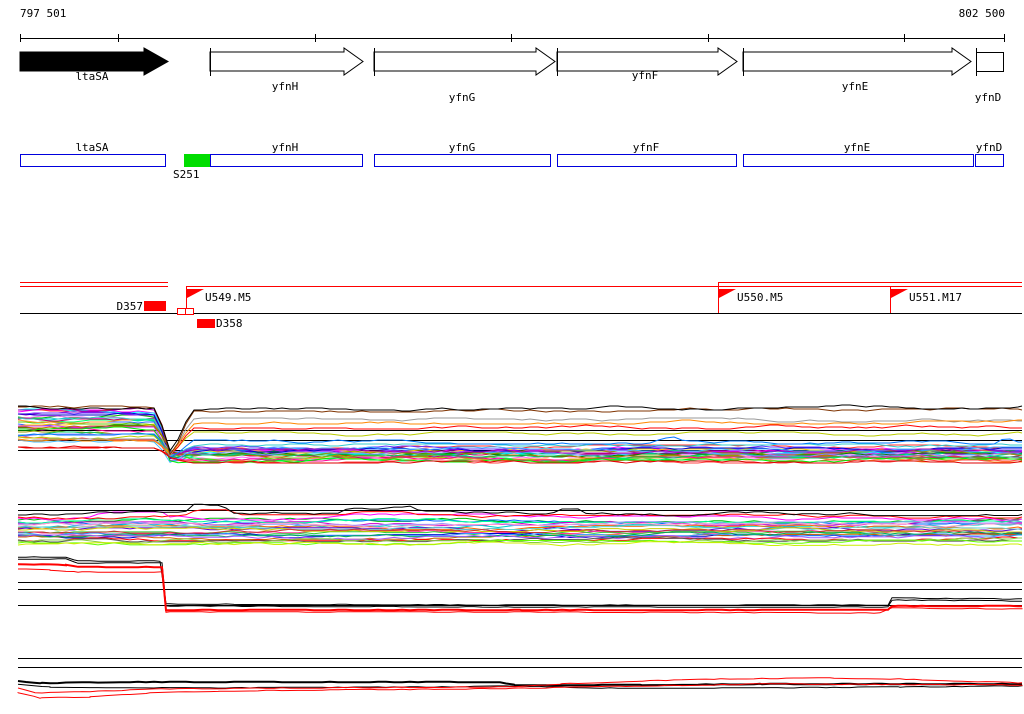  Describe the element at coordinates (935, 297) in the screenshot. I see `flag-label-U551.M17: U551.M17` at that location.